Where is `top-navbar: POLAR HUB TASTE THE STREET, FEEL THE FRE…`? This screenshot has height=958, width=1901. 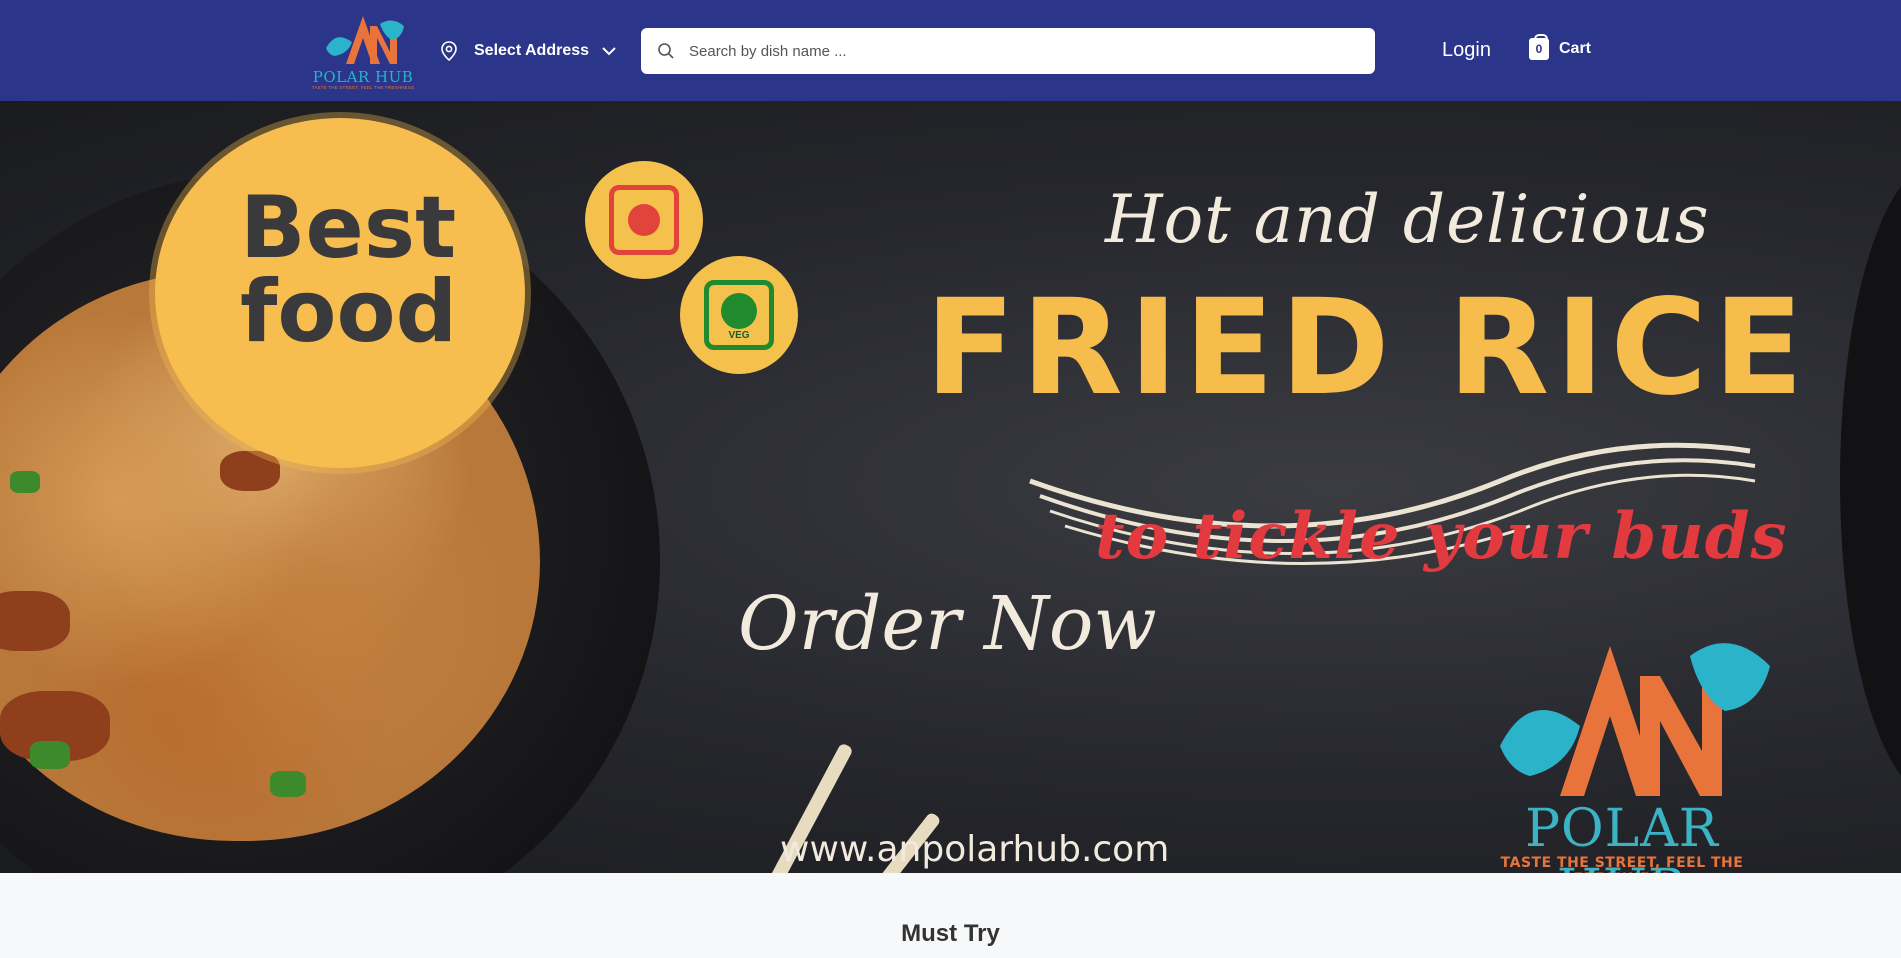 top-navbar: POLAR HUB TASTE THE STREET, FEEL THE FRE… is located at coordinates (950, 50).